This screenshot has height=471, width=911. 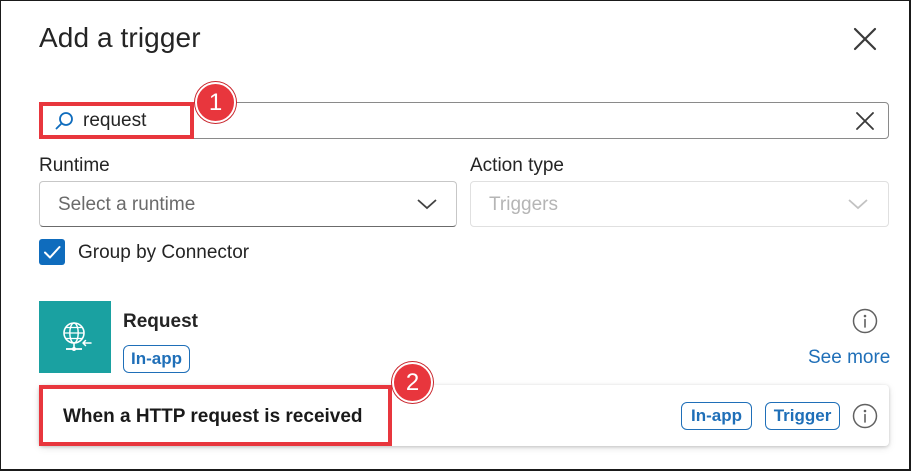 I want to click on clear-icon, so click(x=865, y=121).